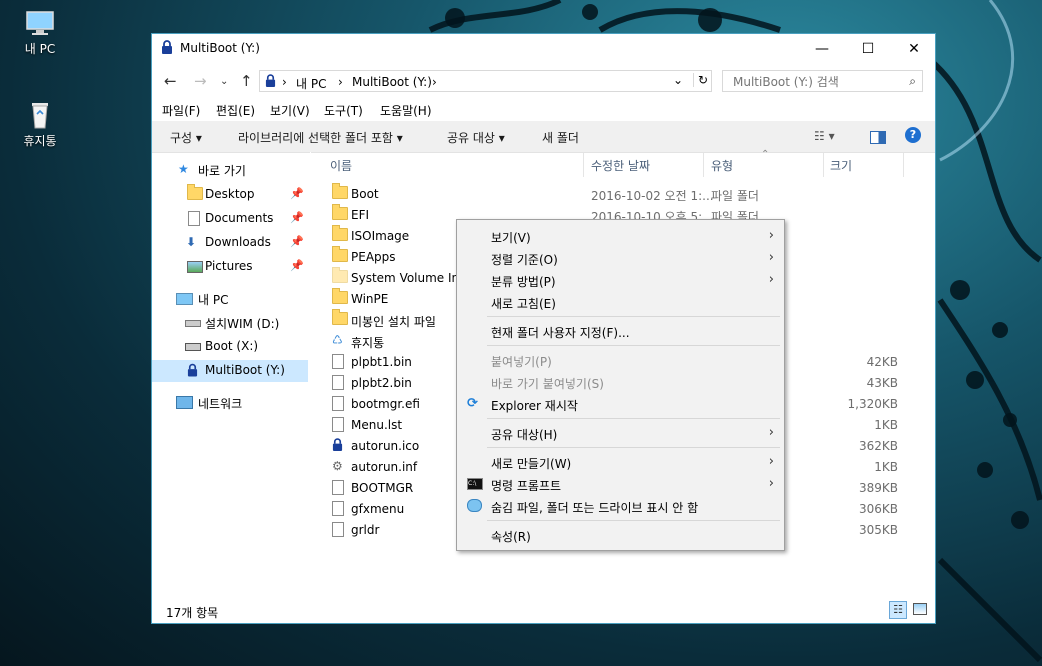  What do you see at coordinates (184, 402) in the screenshot?
I see `network-icon` at bounding box center [184, 402].